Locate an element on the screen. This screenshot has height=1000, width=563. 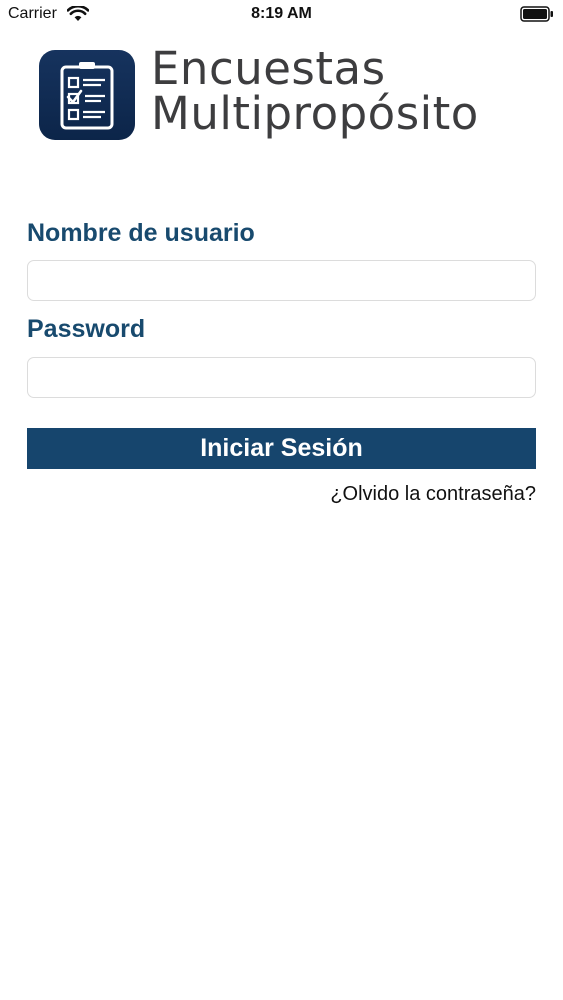
battery-icon is located at coordinates (536, 14).